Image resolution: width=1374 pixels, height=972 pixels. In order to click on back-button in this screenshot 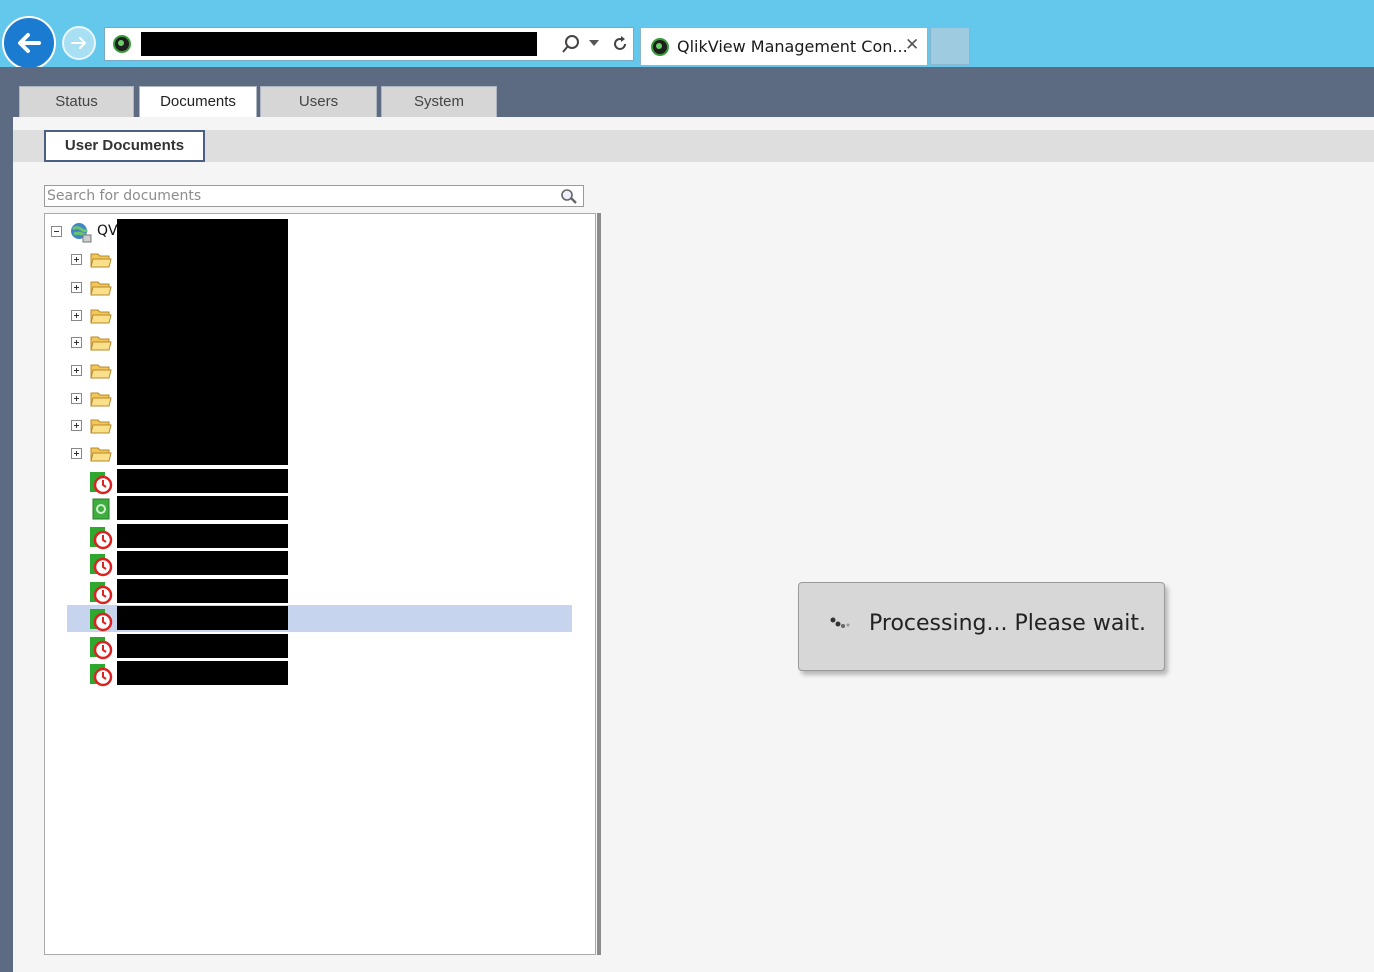, I will do `click(29, 43)`.